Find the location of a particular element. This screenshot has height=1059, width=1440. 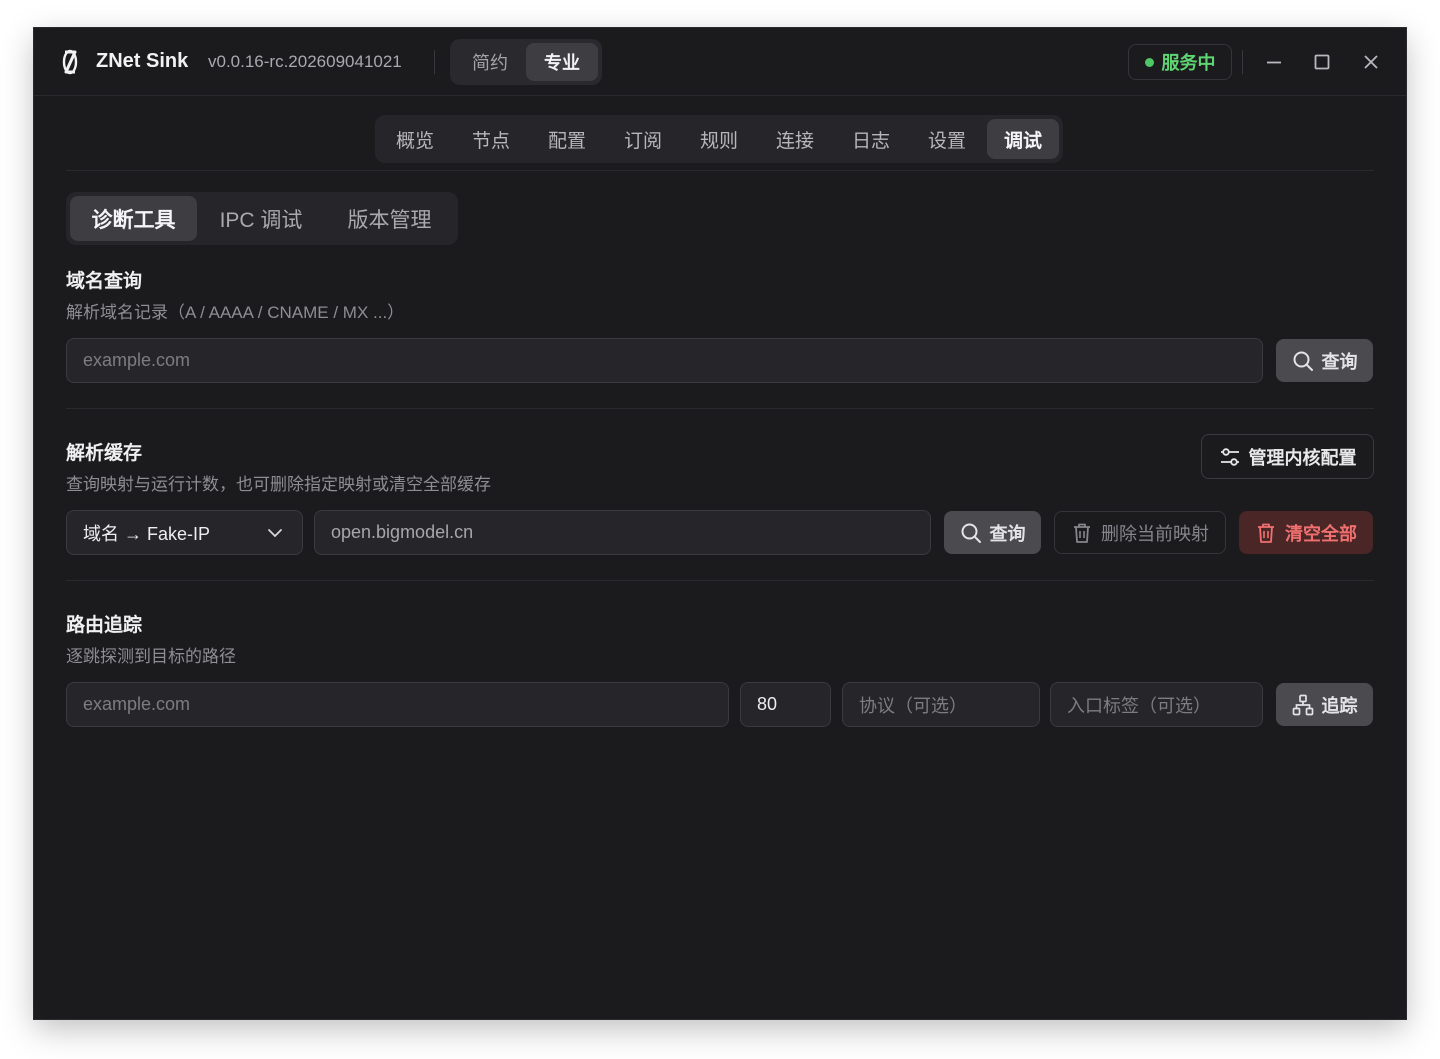

manage-kernel-config-button: 管理内核配置 is located at coordinates (1287, 456).